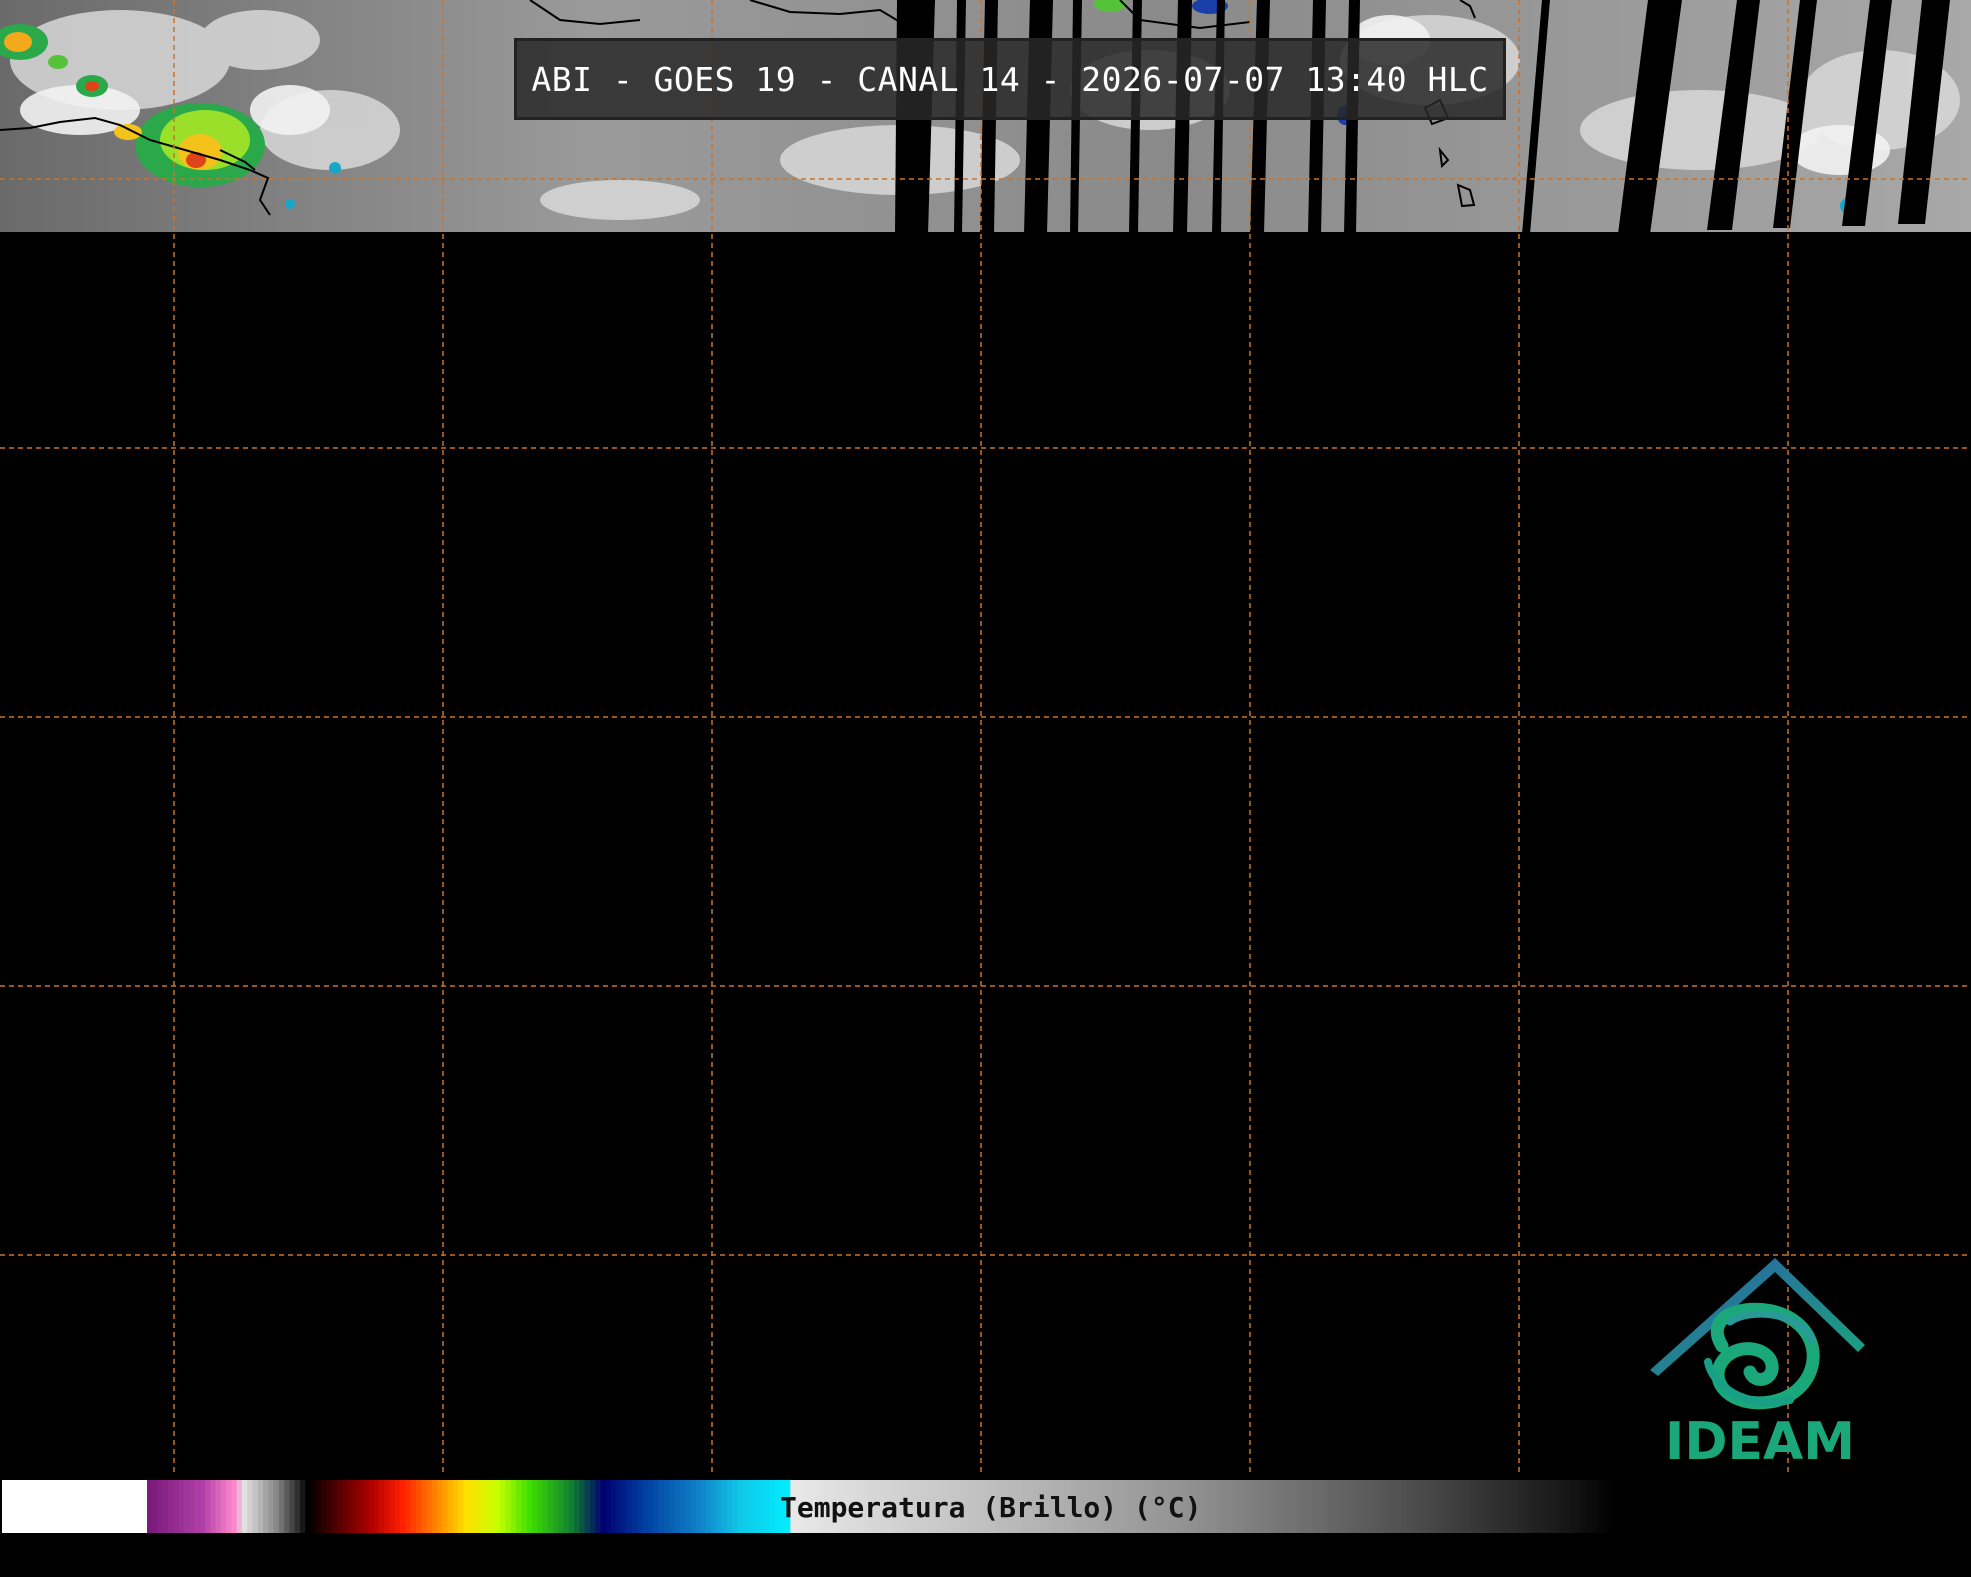  Describe the element at coordinates (1349, 1564) in the screenshot. I see `colorbar-tick-label: 25` at that location.